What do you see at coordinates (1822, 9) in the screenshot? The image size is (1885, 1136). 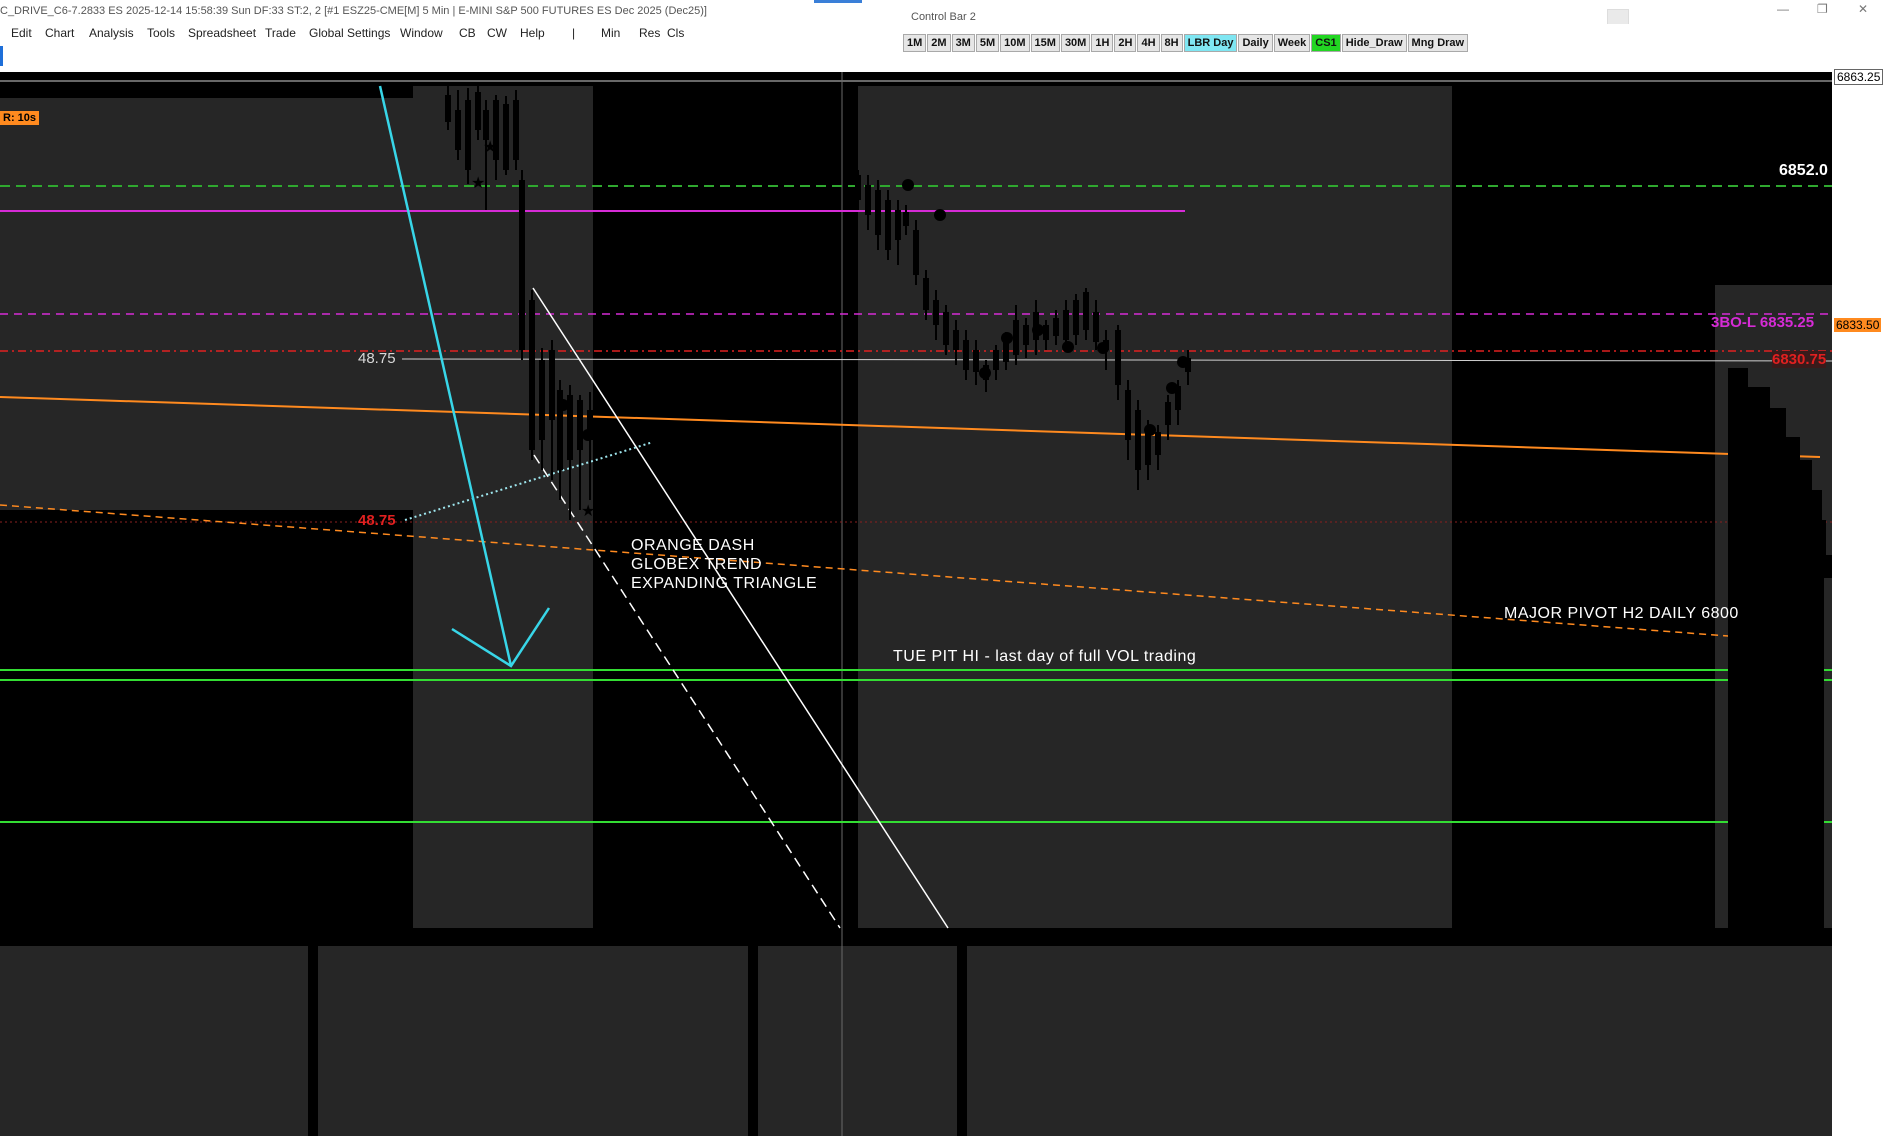 I see `restore-icon: ❐` at bounding box center [1822, 9].